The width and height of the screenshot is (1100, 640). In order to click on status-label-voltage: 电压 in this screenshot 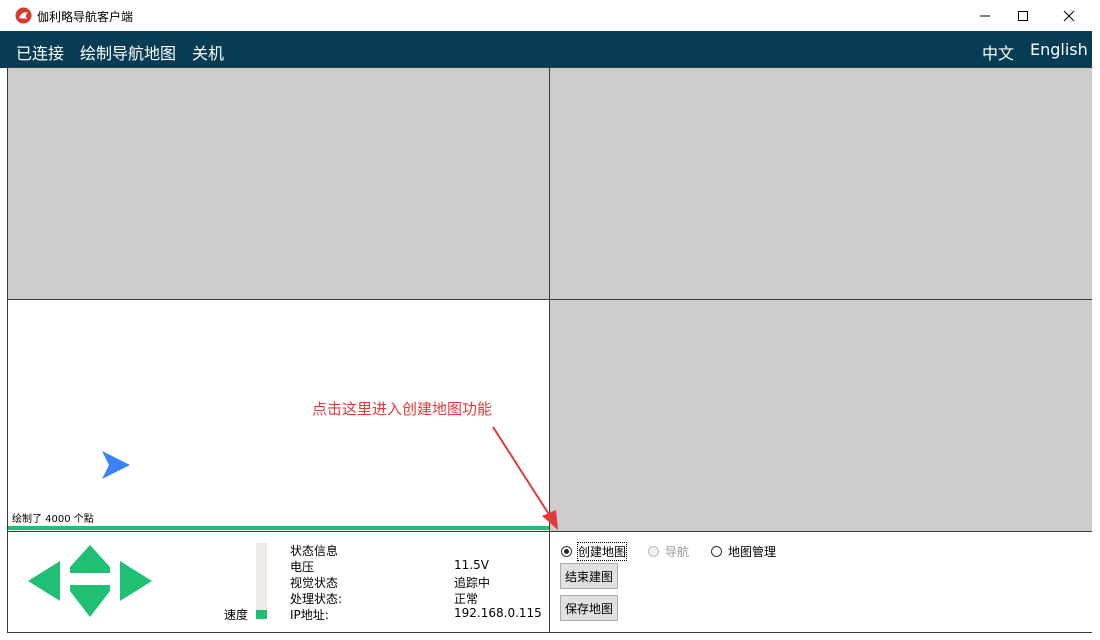, I will do `click(302, 567)`.